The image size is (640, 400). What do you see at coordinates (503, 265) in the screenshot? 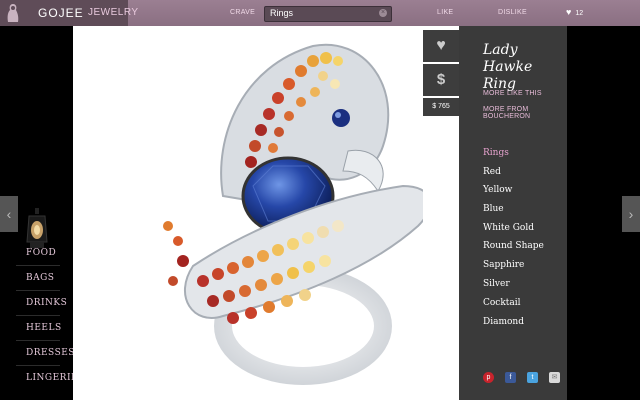
I see `tag-sapphire: Sapphire` at bounding box center [503, 265].